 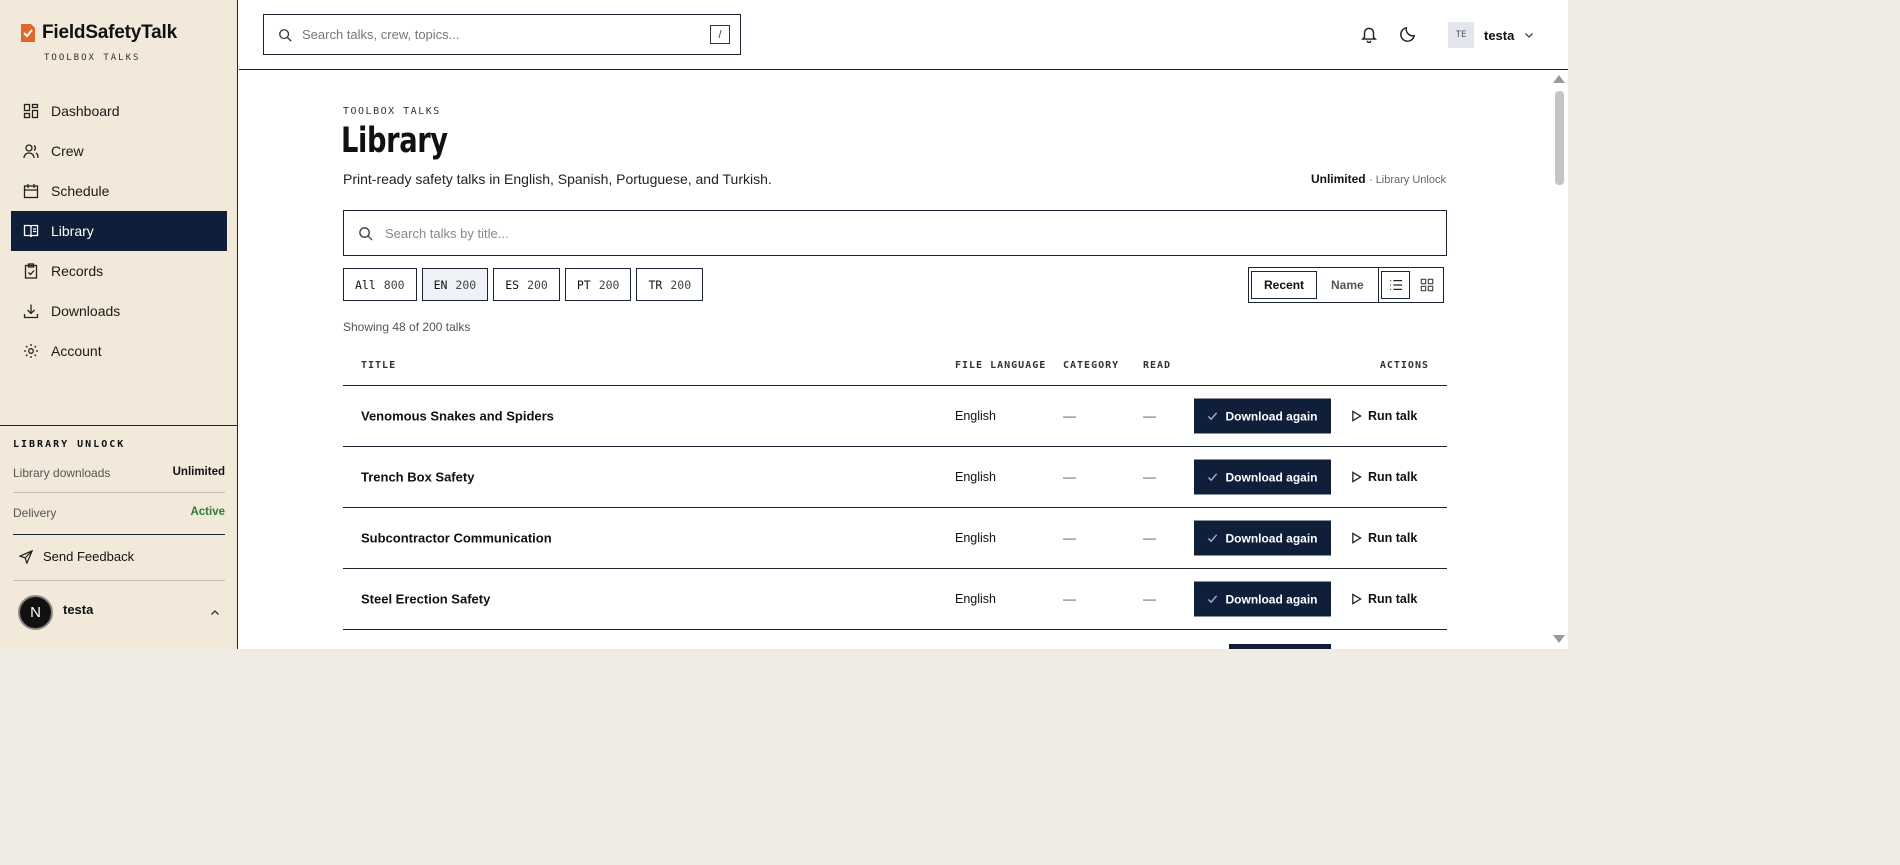 What do you see at coordinates (215, 612) in the screenshot?
I see `chevron-up-icon` at bounding box center [215, 612].